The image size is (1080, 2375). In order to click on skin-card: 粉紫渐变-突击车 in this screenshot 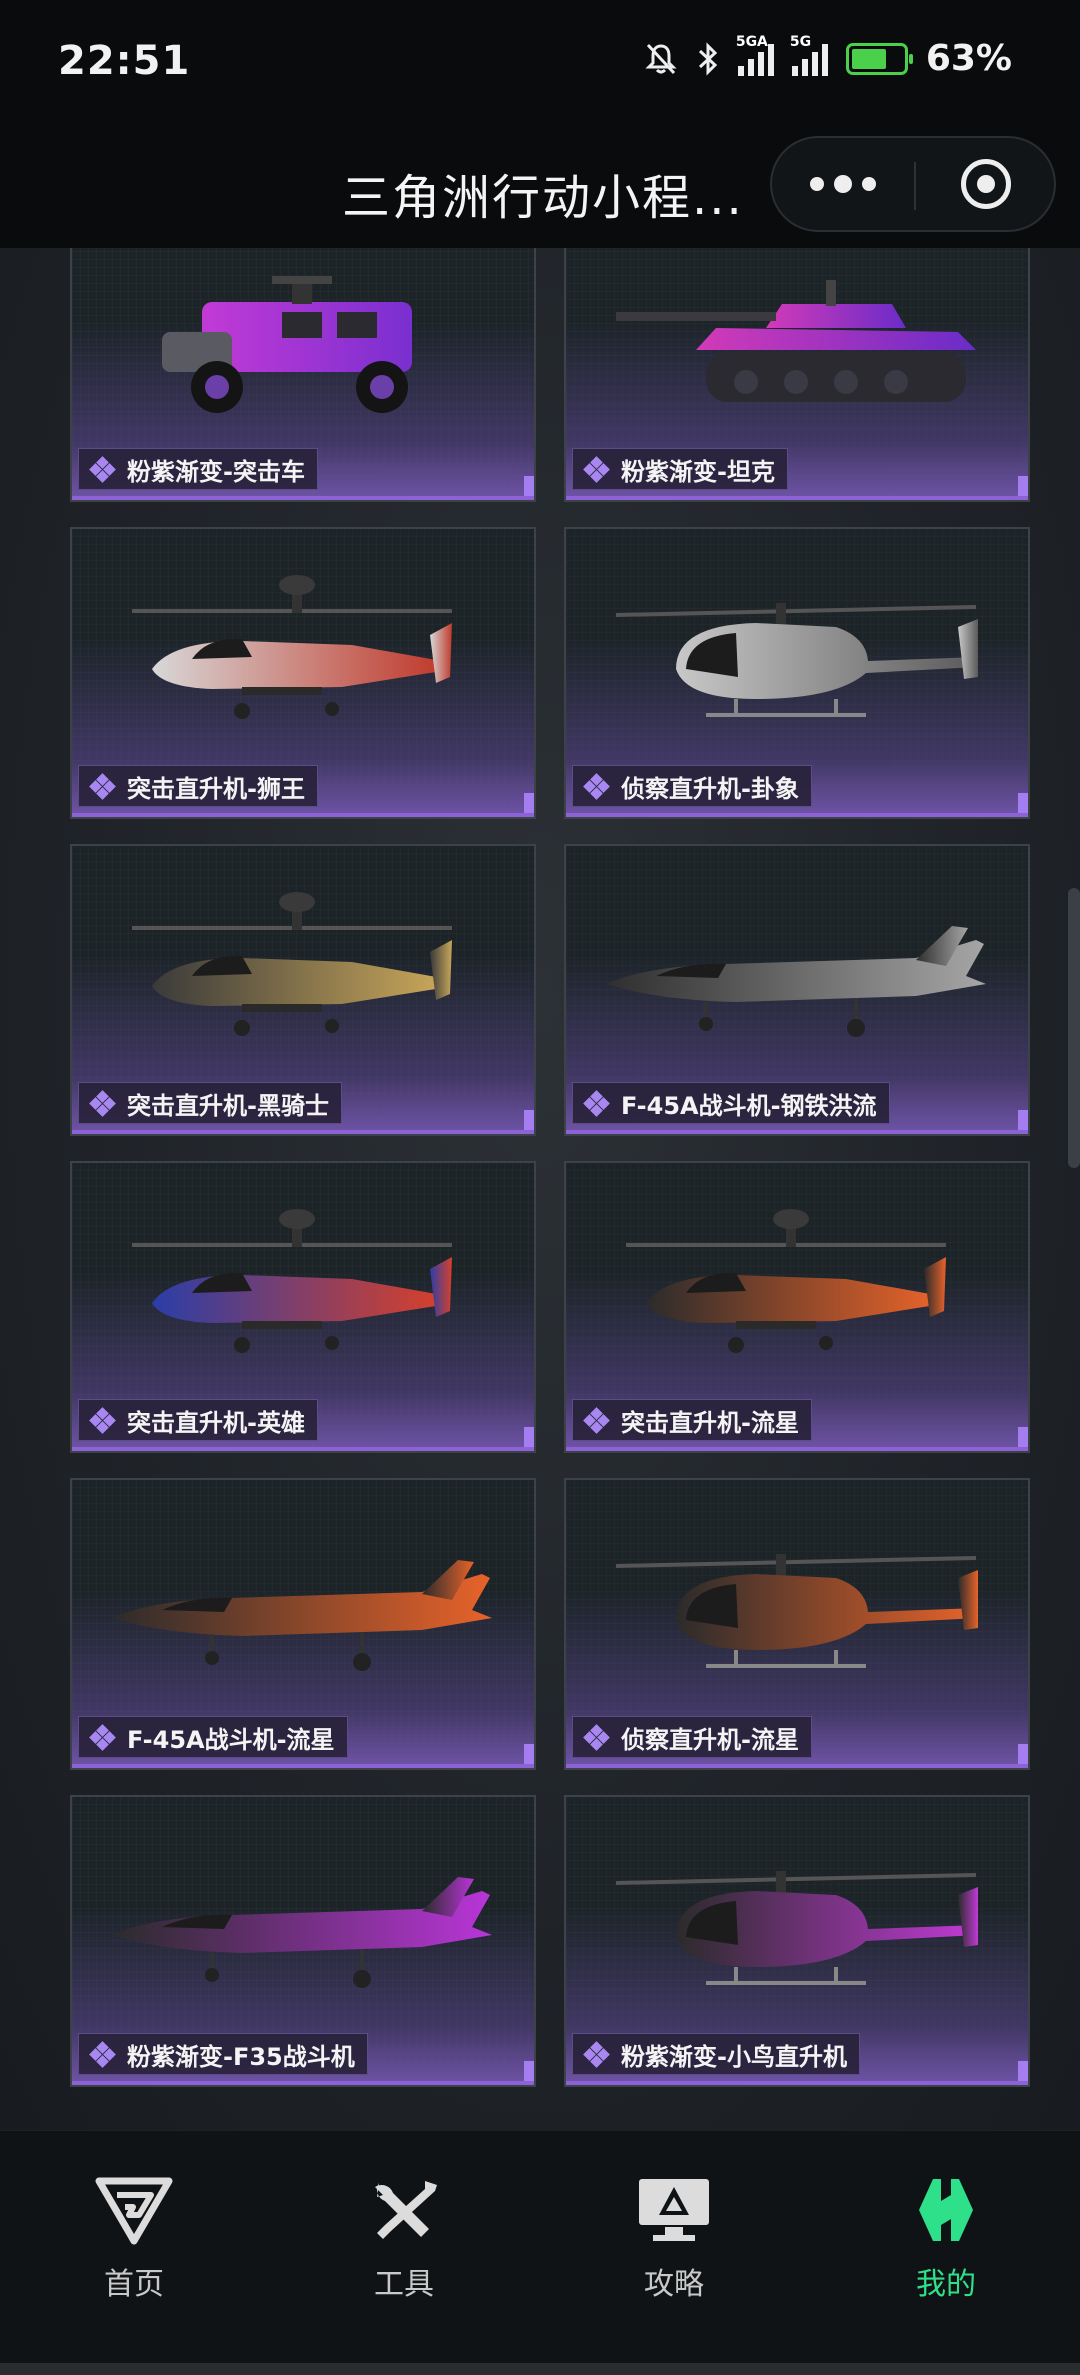, I will do `click(303, 375)`.